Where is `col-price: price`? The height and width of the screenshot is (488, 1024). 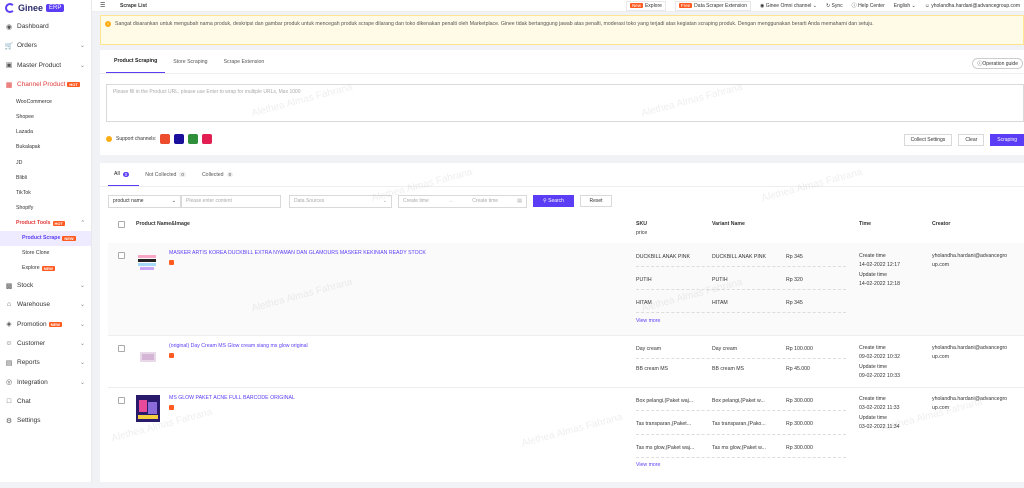
col-price: price is located at coordinates (642, 233).